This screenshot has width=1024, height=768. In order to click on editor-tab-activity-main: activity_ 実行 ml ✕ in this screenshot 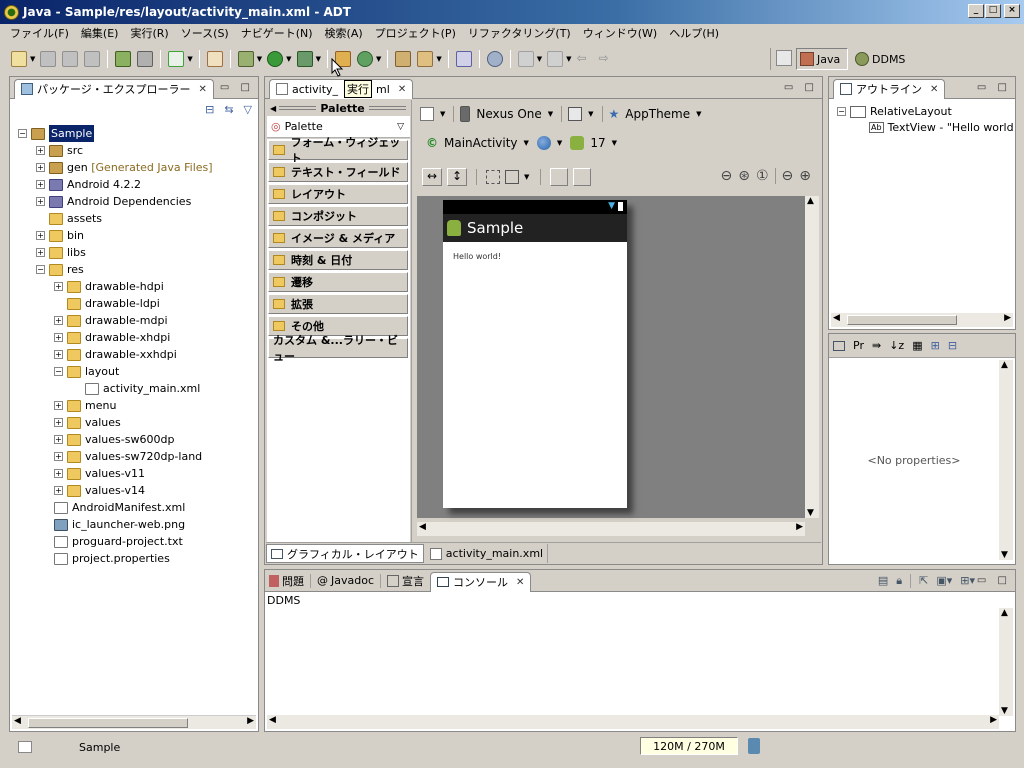, I will do `click(341, 88)`.